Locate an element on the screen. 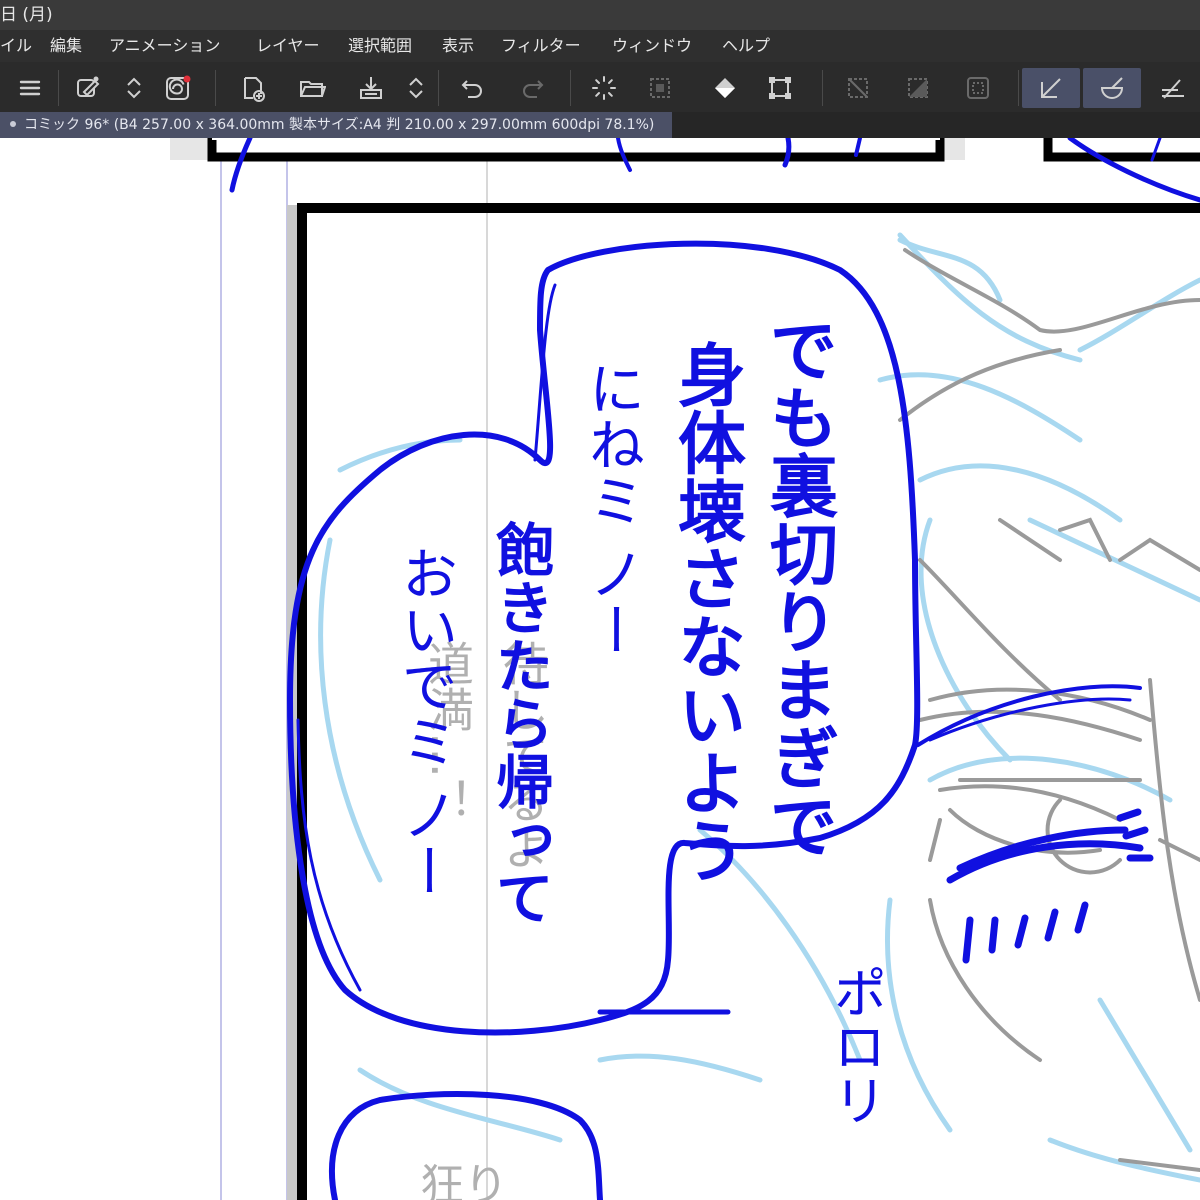 The height and width of the screenshot is (1200, 1200). eyedropper-settings-icon is located at coordinates (88, 88).